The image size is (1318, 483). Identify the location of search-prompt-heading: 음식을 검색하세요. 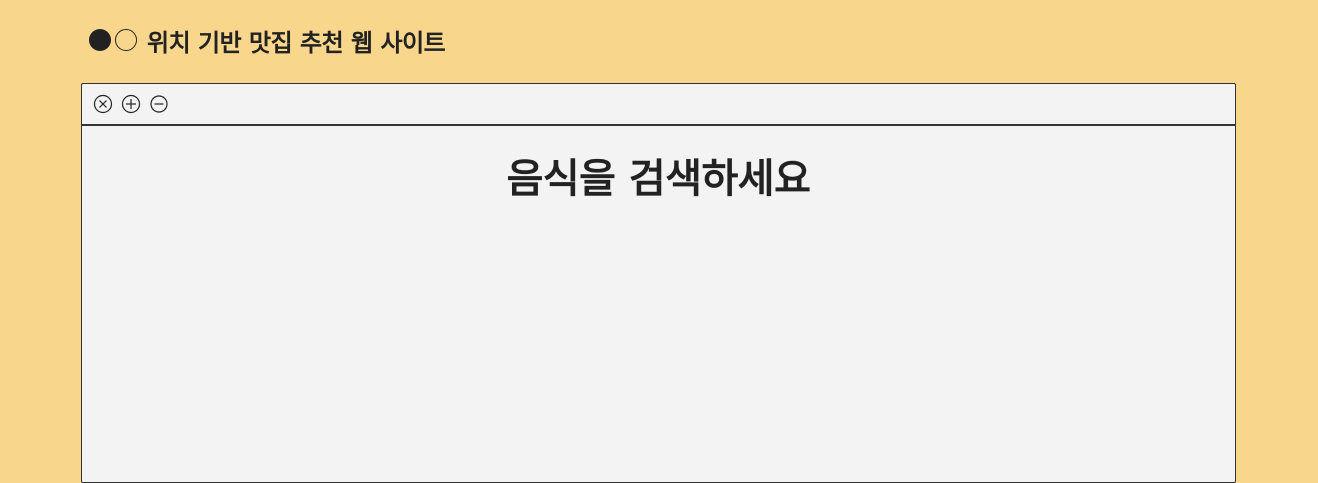
(658, 179).